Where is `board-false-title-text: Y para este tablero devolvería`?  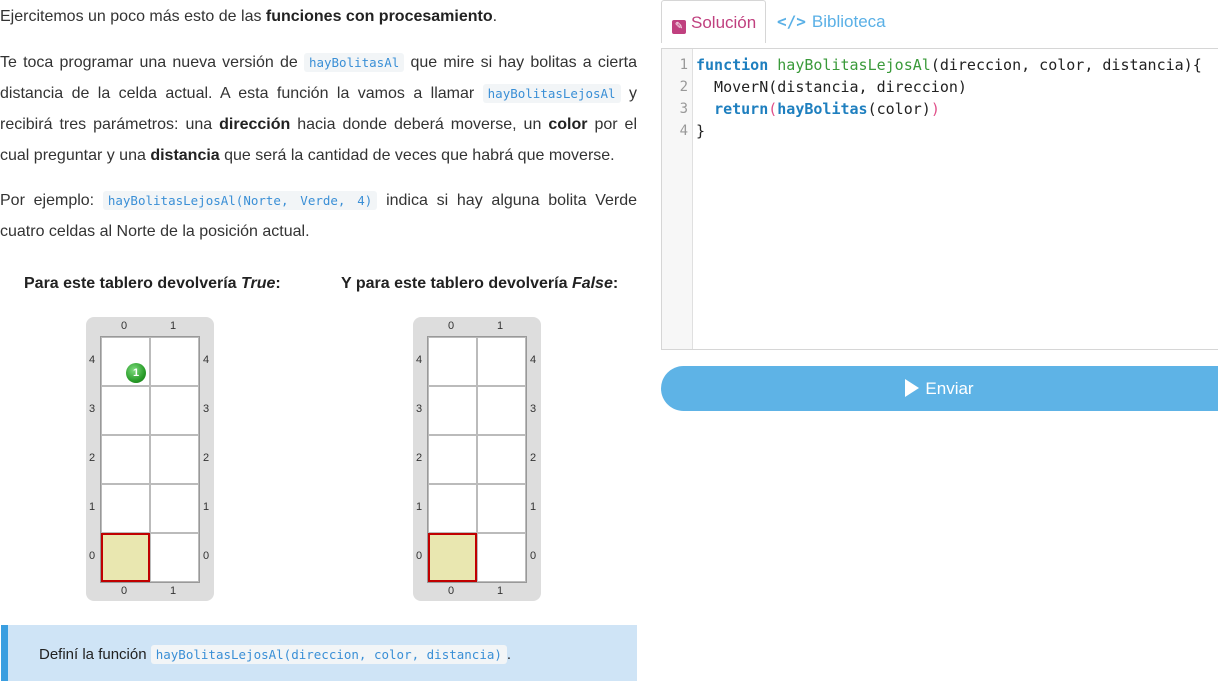
board-false-title-text: Y para este tablero devolvería is located at coordinates (456, 283).